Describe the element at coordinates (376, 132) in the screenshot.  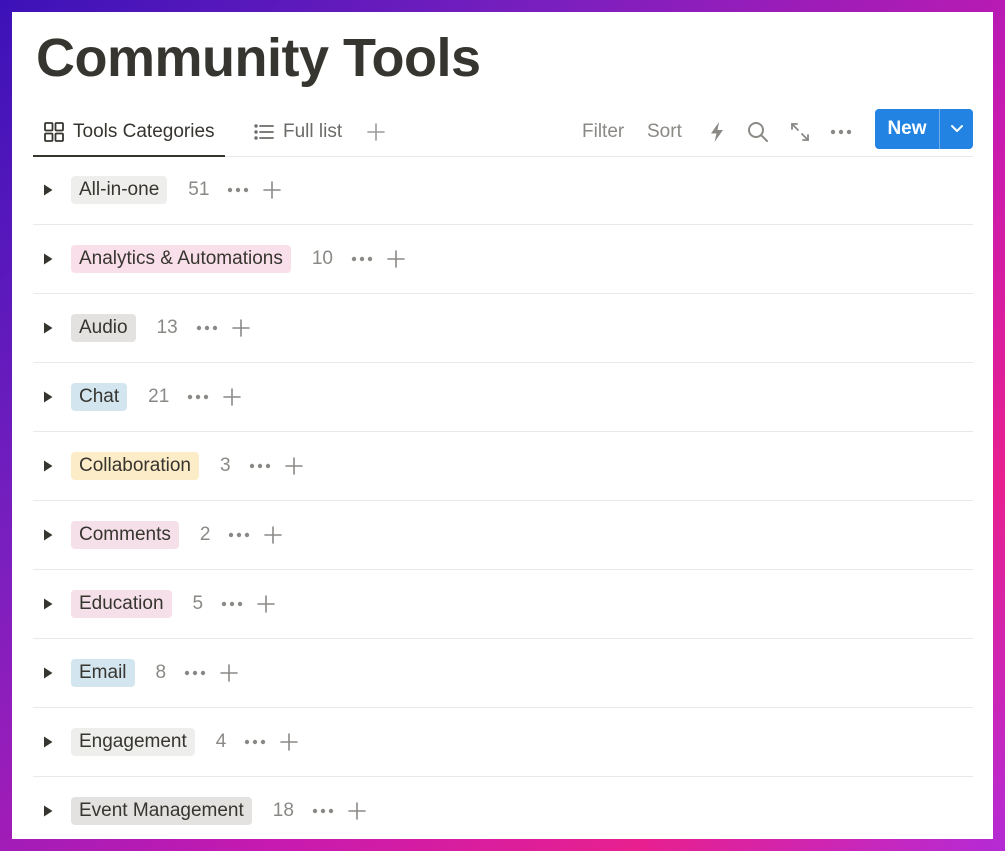
I see `add-view-button` at that location.